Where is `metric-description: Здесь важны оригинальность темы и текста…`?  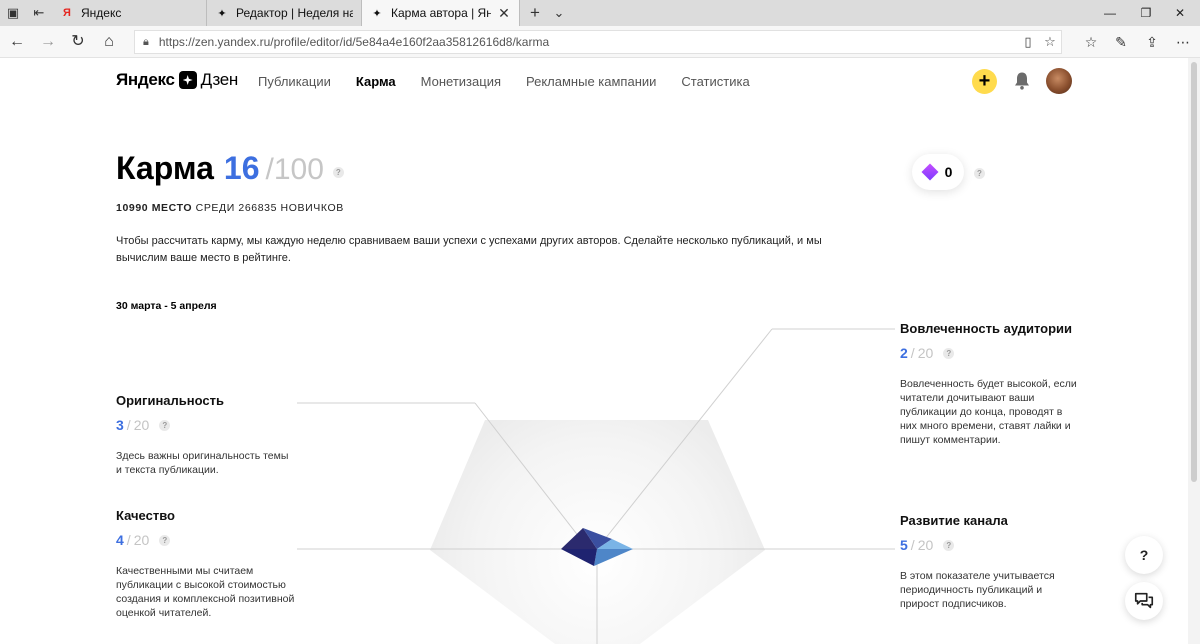 metric-description: Здесь важны оригинальность темы и текста… is located at coordinates (202, 463).